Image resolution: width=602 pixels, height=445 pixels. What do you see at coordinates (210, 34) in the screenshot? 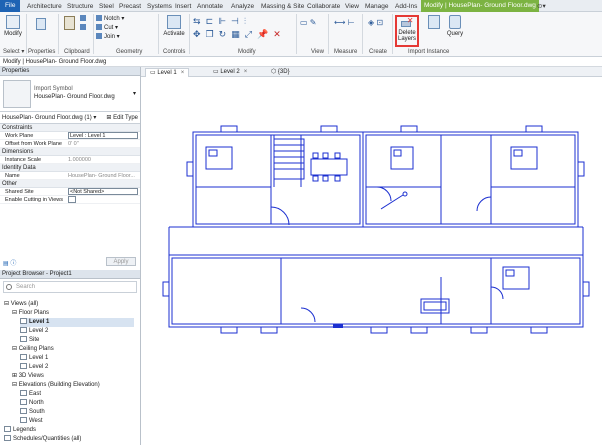
I see `copy-tool-icon: ❐` at bounding box center [210, 34].